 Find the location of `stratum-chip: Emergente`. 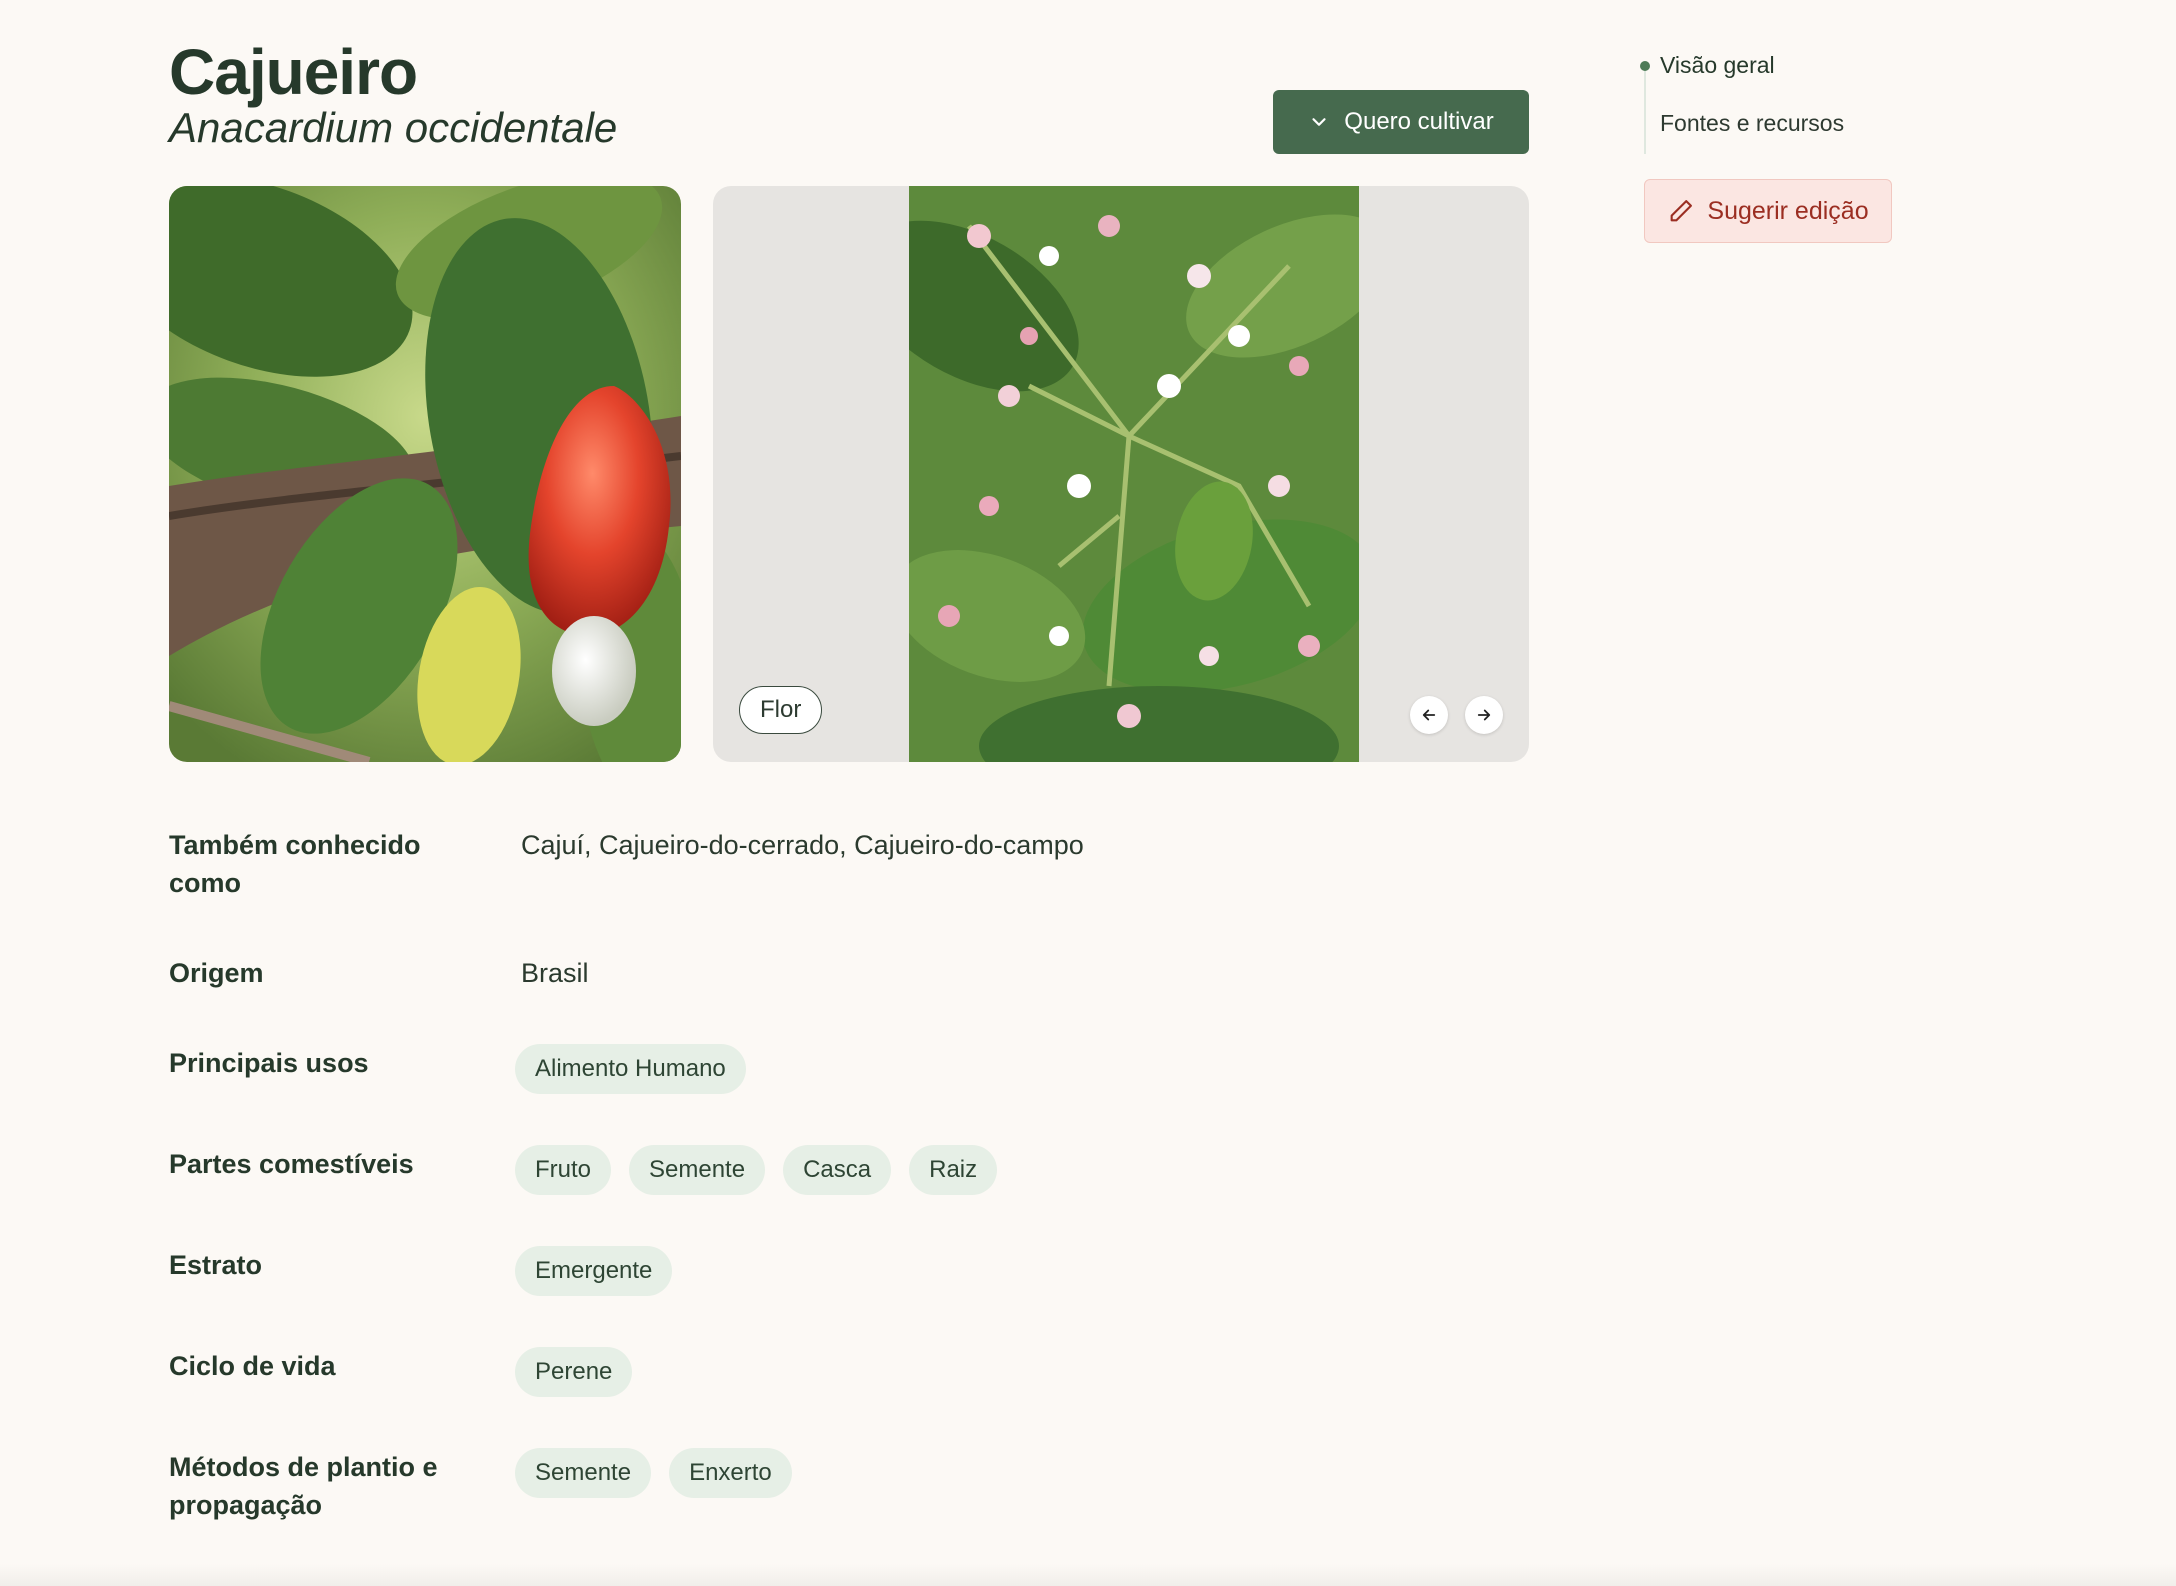

stratum-chip: Emergente is located at coordinates (594, 1271).